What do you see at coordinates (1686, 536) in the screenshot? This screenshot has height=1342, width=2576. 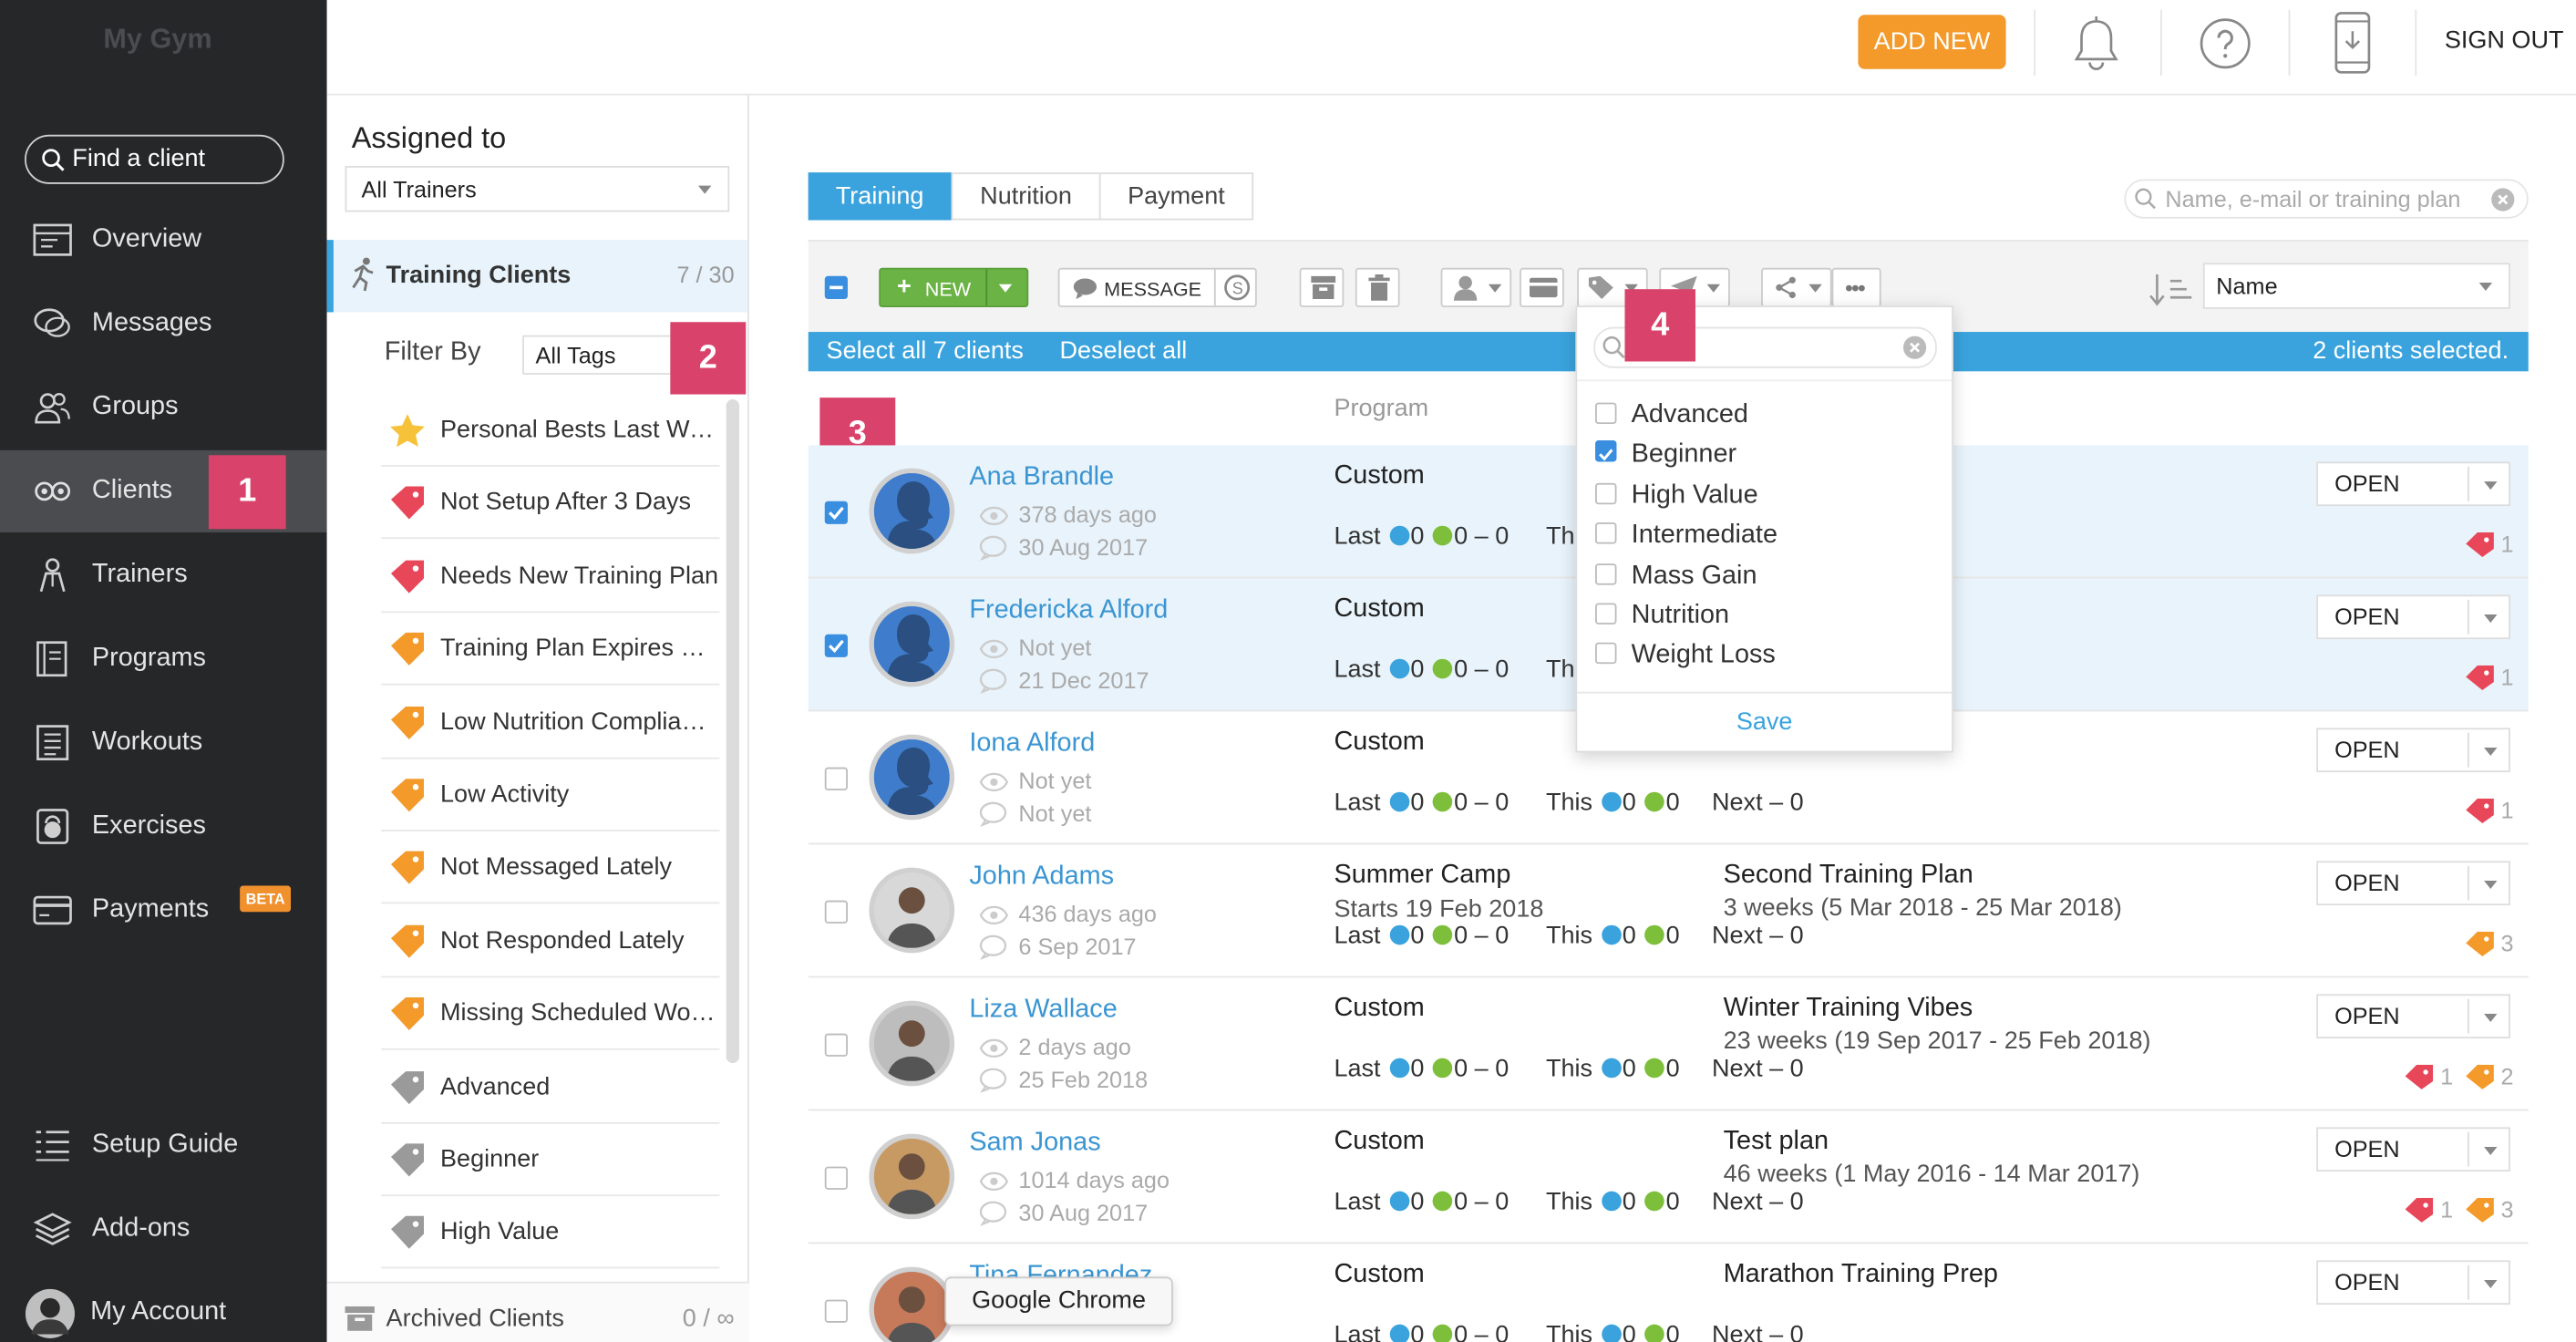 I see `tag-option: Intermediate` at bounding box center [1686, 536].